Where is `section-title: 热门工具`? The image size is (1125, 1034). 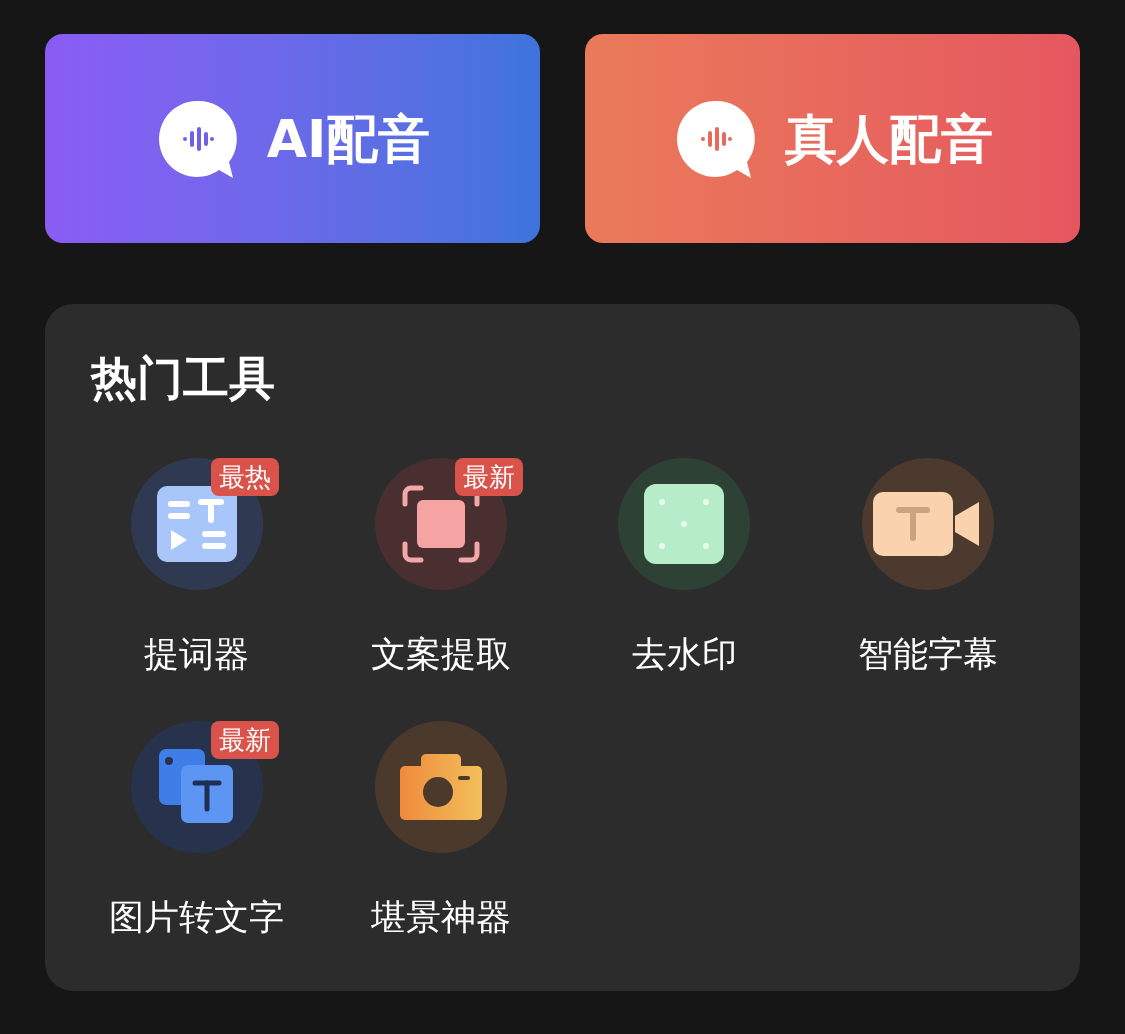
section-title: 热门工具 is located at coordinates (182, 378).